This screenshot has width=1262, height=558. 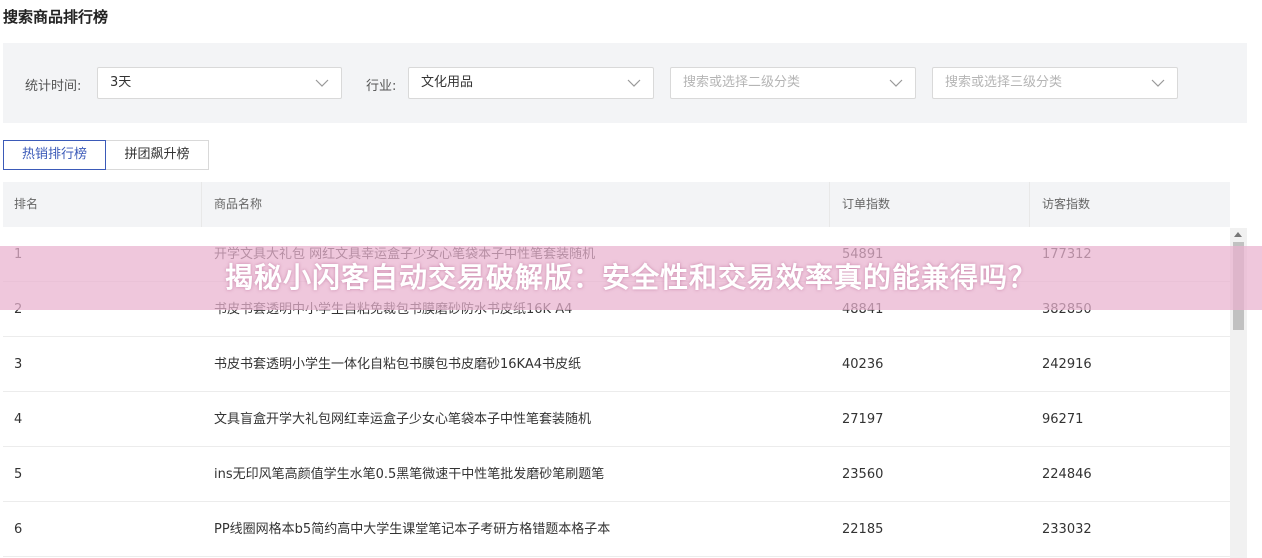 What do you see at coordinates (1238, 234) in the screenshot?
I see `scroll-up-arrow-icon` at bounding box center [1238, 234].